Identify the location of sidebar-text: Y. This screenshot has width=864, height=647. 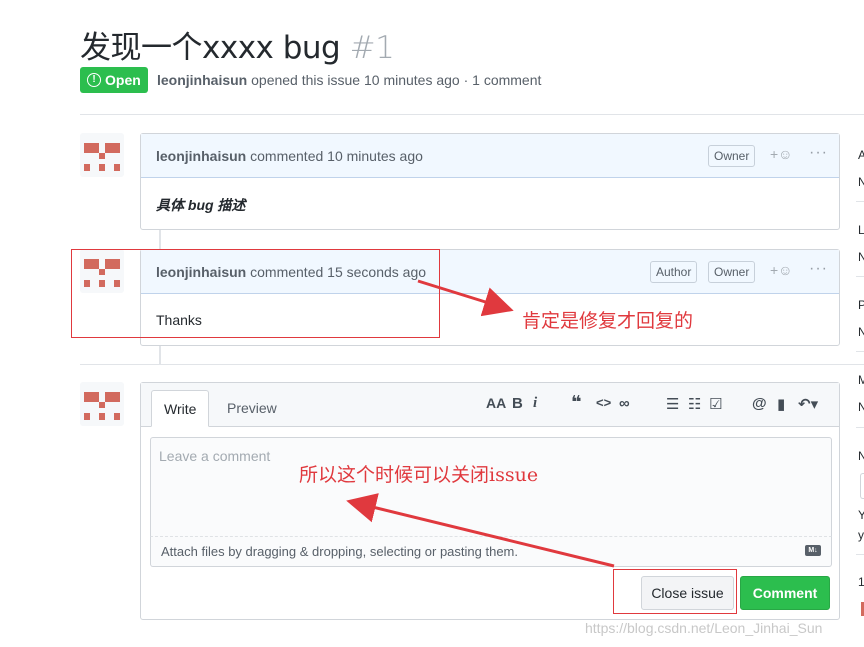
(861, 515).